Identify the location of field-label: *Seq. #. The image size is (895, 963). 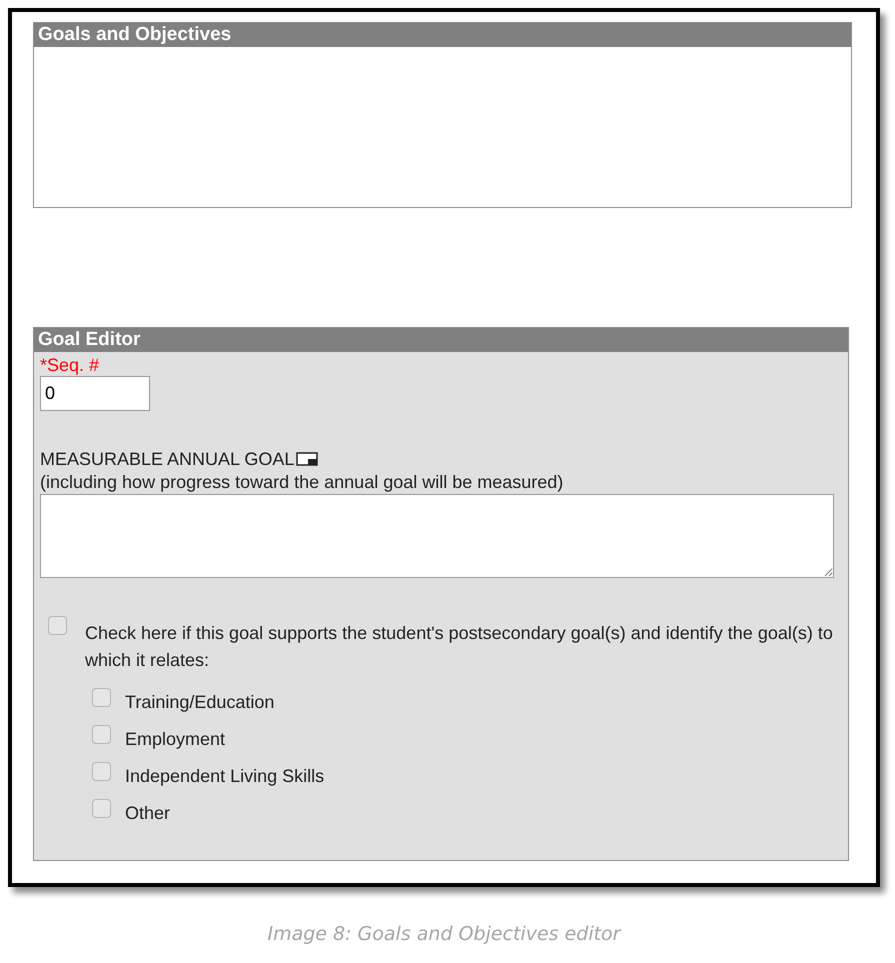
(70, 365).